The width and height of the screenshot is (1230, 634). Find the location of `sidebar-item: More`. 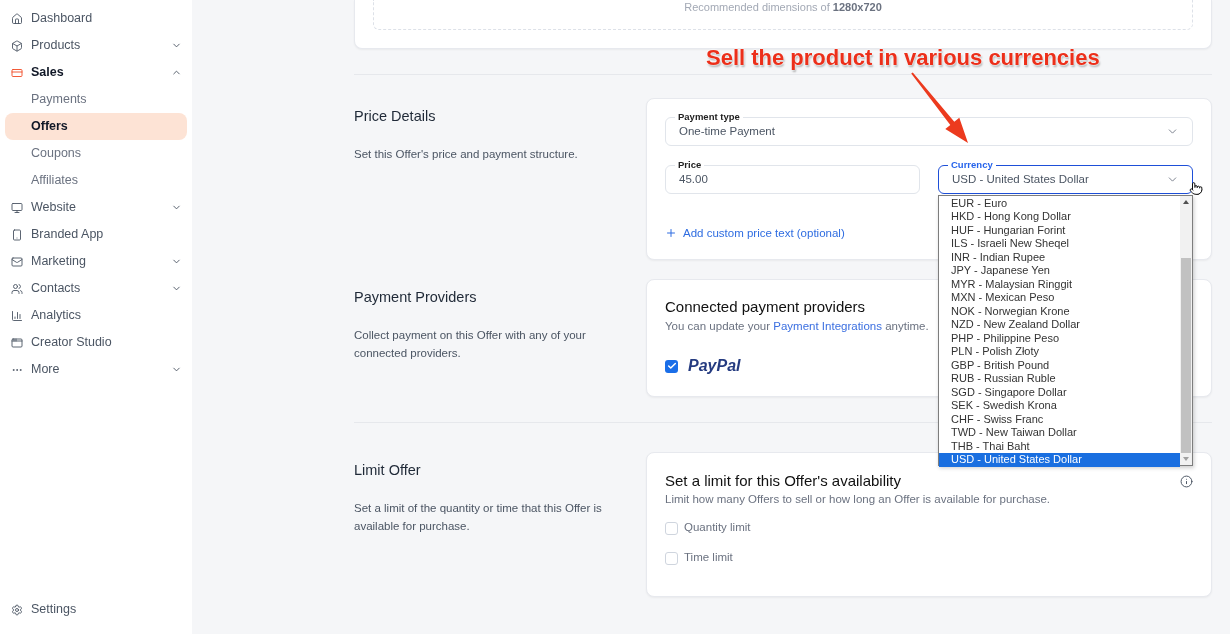

sidebar-item: More is located at coordinates (96, 369).